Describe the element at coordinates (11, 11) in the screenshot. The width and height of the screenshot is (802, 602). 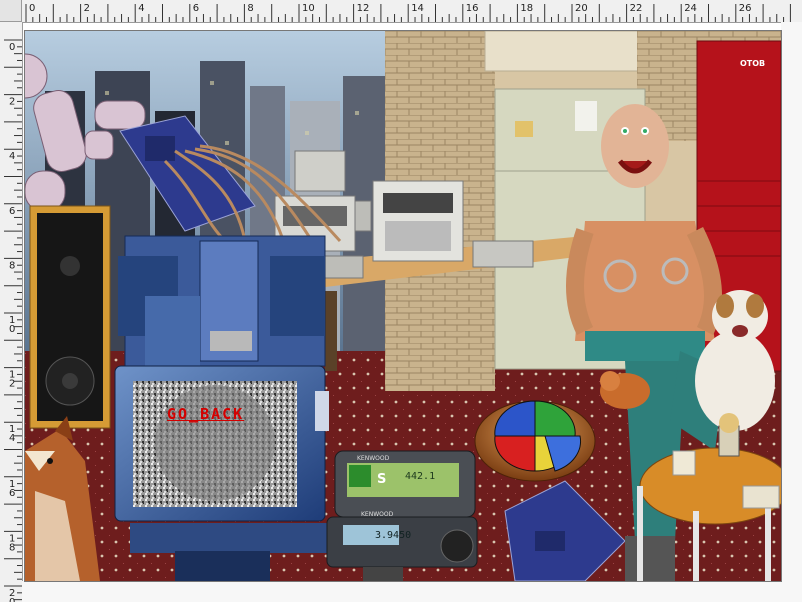
I see `ruler-corner` at that location.